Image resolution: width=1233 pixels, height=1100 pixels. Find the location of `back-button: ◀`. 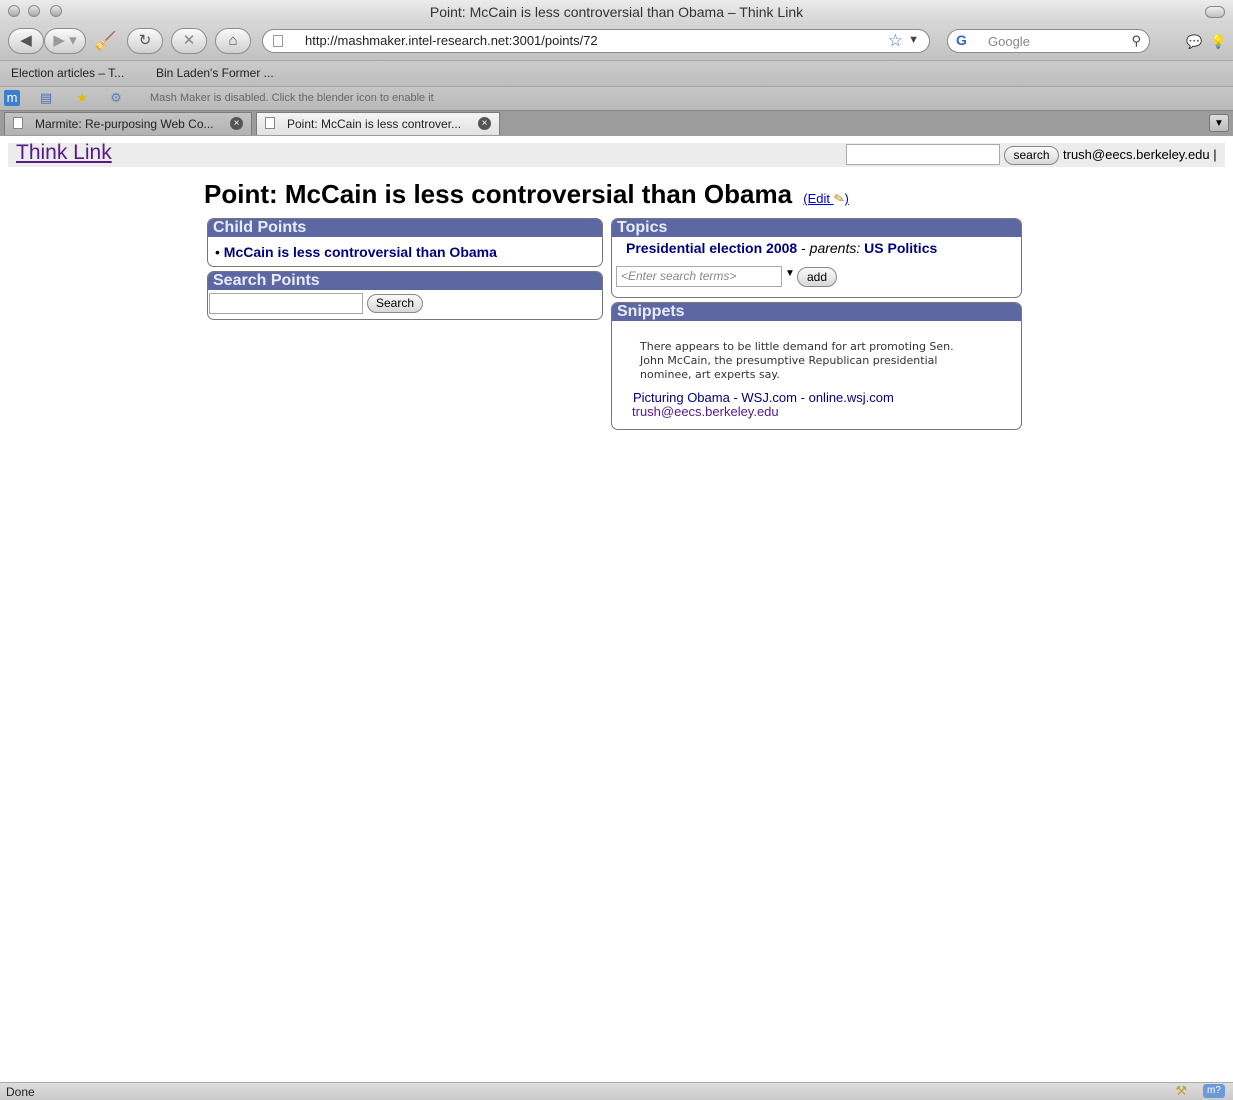

back-button: ◀ is located at coordinates (26, 41).